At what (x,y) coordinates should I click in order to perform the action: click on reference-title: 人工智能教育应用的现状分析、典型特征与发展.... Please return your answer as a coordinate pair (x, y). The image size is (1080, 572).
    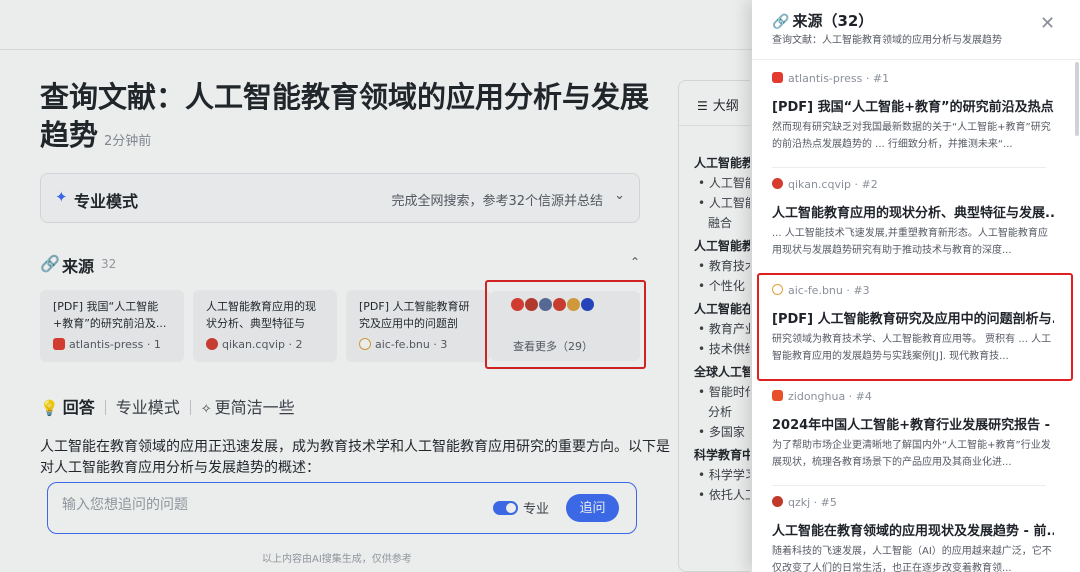
    Looking at the image, I should click on (913, 213).